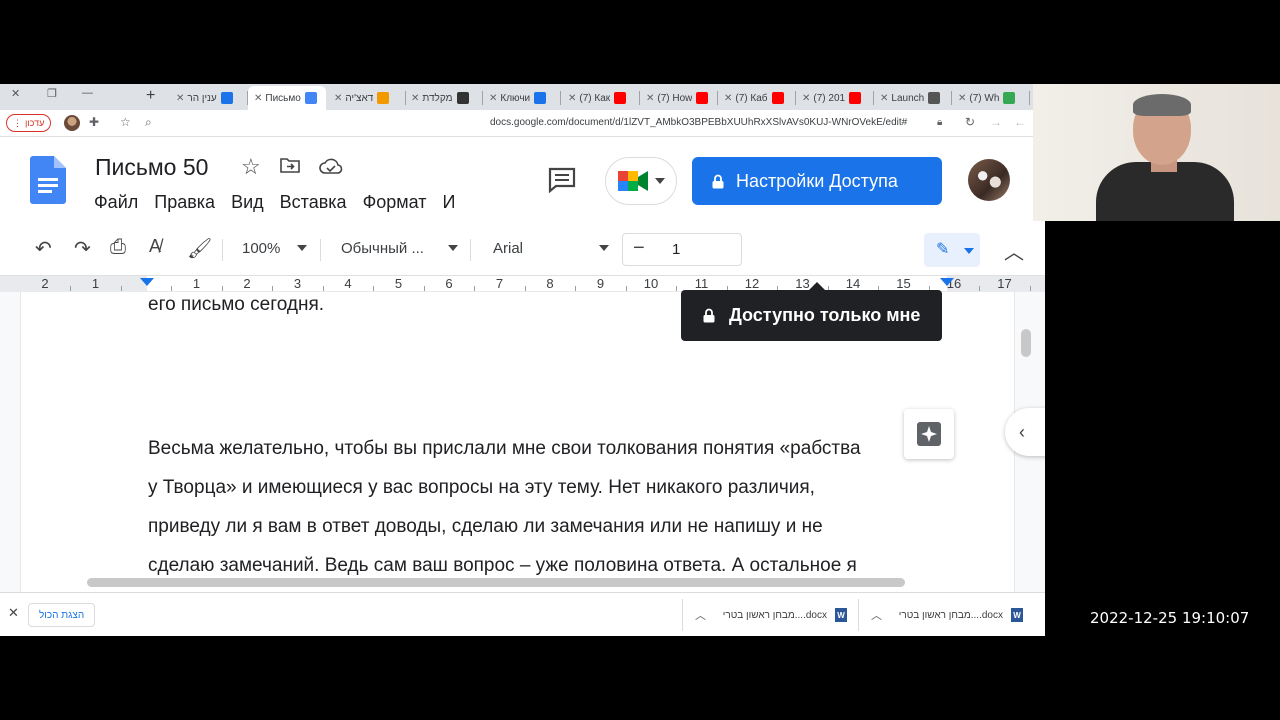 Image resolution: width=1280 pixels, height=720 pixels. What do you see at coordinates (562, 180) in the screenshot?
I see `comment-history-icon` at bounding box center [562, 180].